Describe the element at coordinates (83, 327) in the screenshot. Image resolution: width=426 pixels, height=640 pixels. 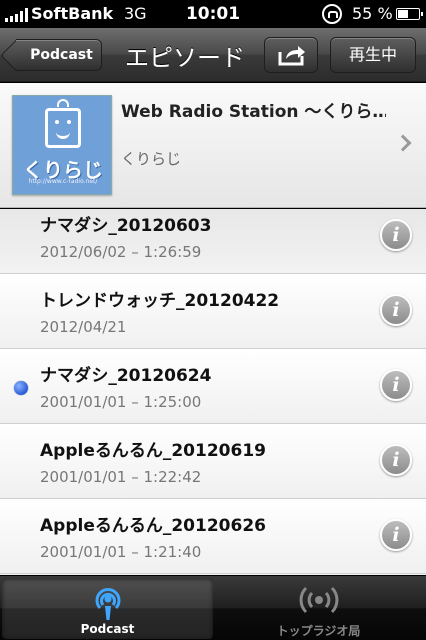
I see `episode-meta: 2012/04/21` at that location.